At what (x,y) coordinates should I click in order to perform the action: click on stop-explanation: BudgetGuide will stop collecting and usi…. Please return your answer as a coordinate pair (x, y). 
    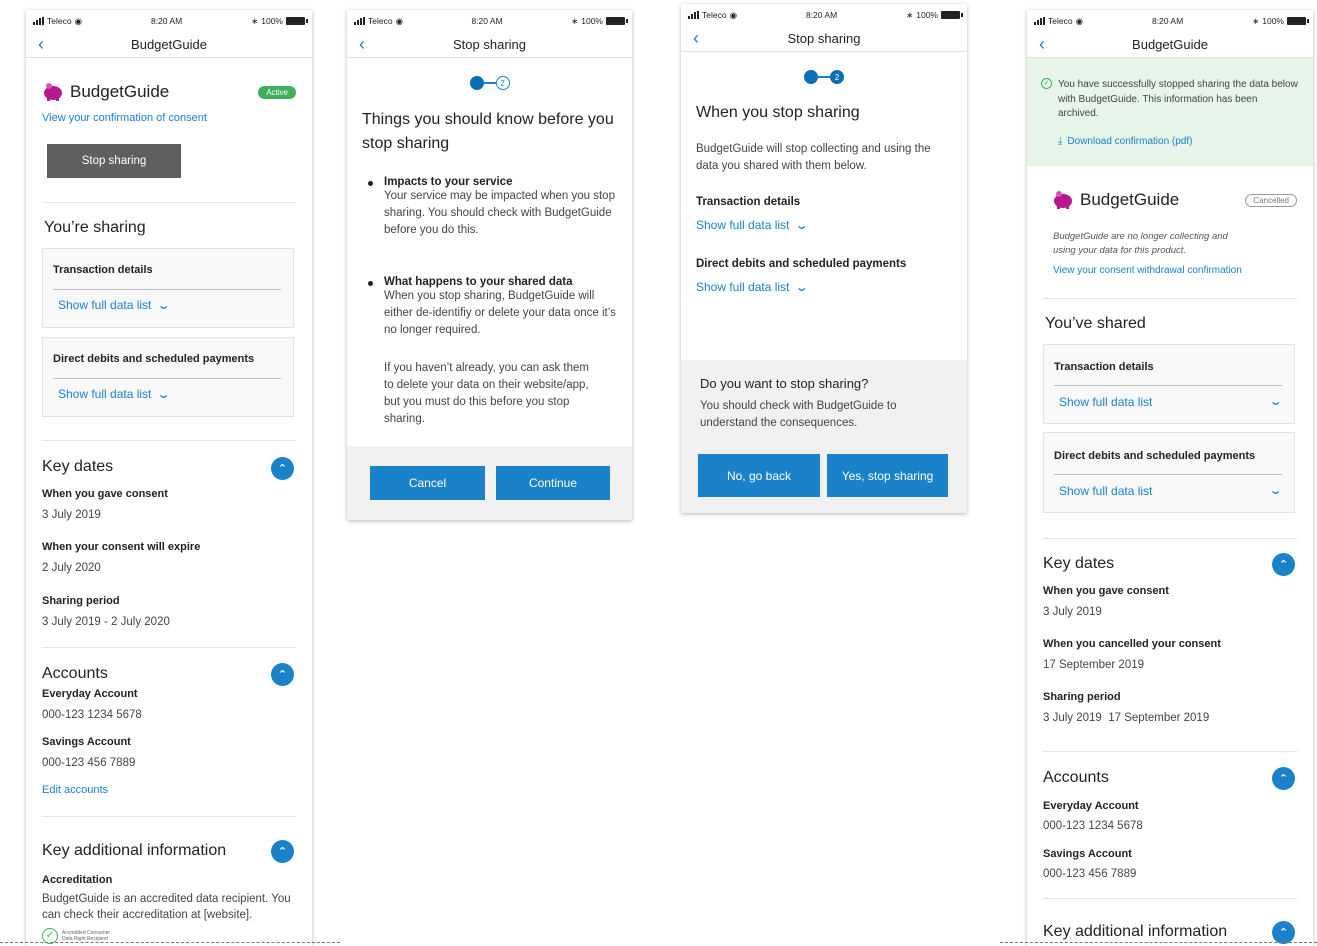
    Looking at the image, I should click on (813, 157).